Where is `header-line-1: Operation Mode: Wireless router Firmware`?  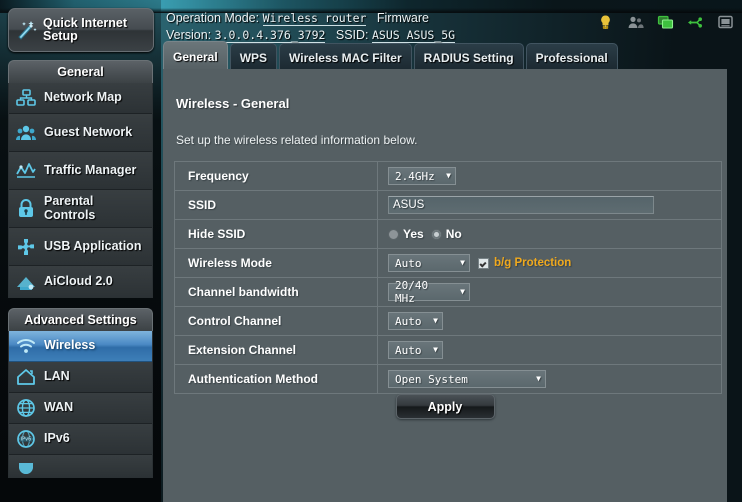 header-line-1: Operation Mode: Wireless router Firmware is located at coordinates (381, 18).